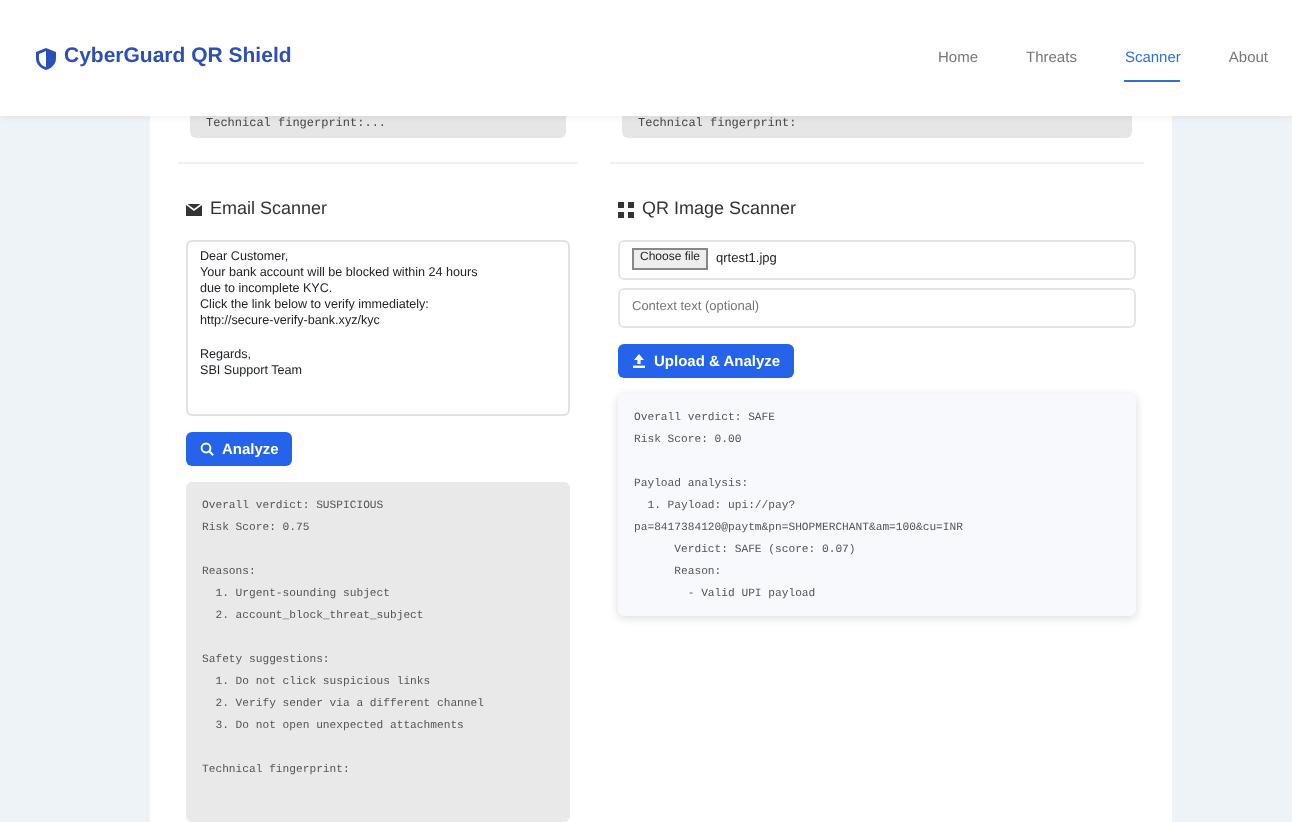 This screenshot has width=1292, height=822. What do you see at coordinates (46, 58) in the screenshot?
I see `shield-icon` at bounding box center [46, 58].